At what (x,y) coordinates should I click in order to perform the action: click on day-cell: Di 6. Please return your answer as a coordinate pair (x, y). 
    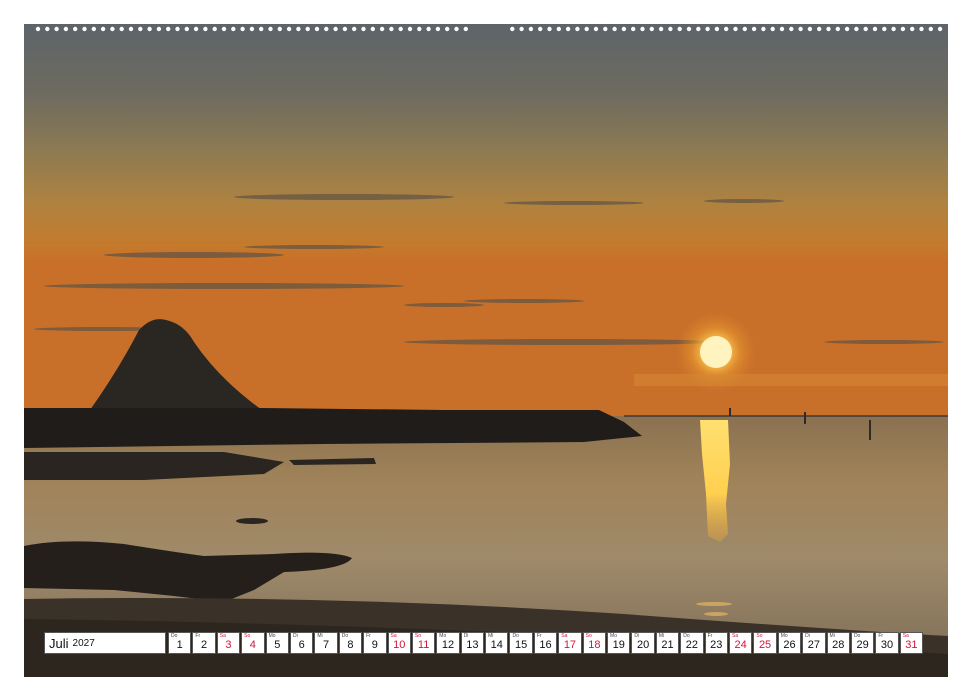
    Looking at the image, I should click on (301, 643).